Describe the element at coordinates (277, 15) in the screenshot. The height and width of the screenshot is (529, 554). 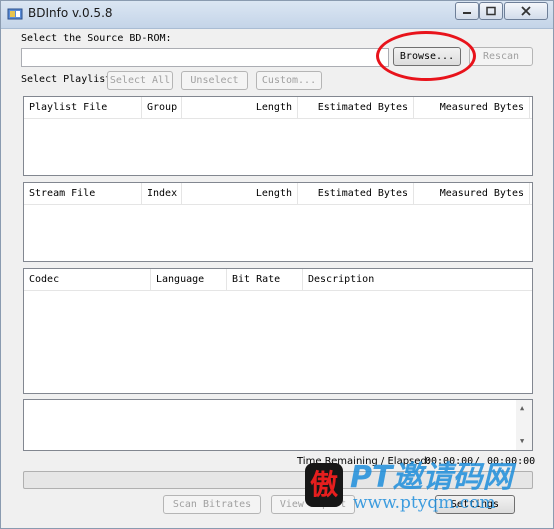
I see `title-bar: BDInfo v.0.5.8` at that location.